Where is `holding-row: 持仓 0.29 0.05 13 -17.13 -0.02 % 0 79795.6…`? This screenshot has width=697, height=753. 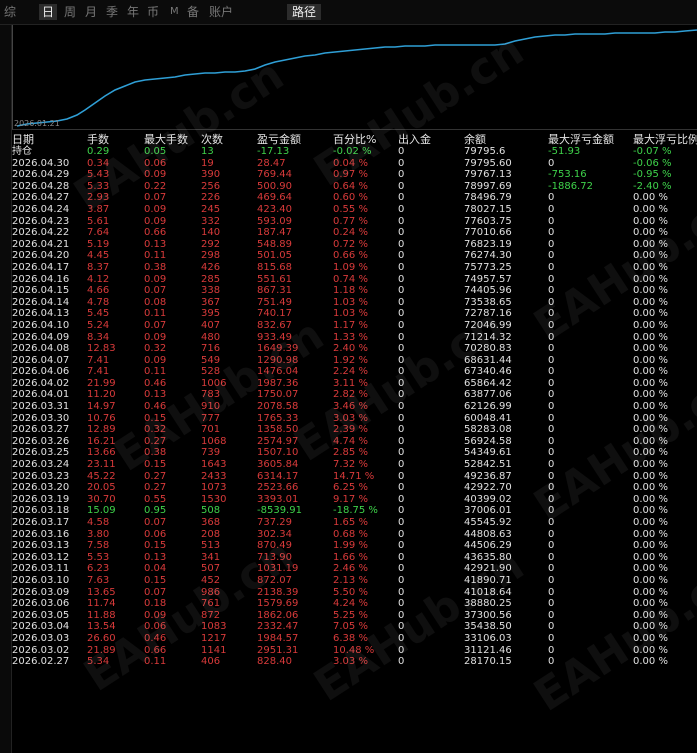
holding-row: 持仓 0.29 0.05 13 -17.13 -0.02 % 0 79795.6… is located at coordinates (354, 152).